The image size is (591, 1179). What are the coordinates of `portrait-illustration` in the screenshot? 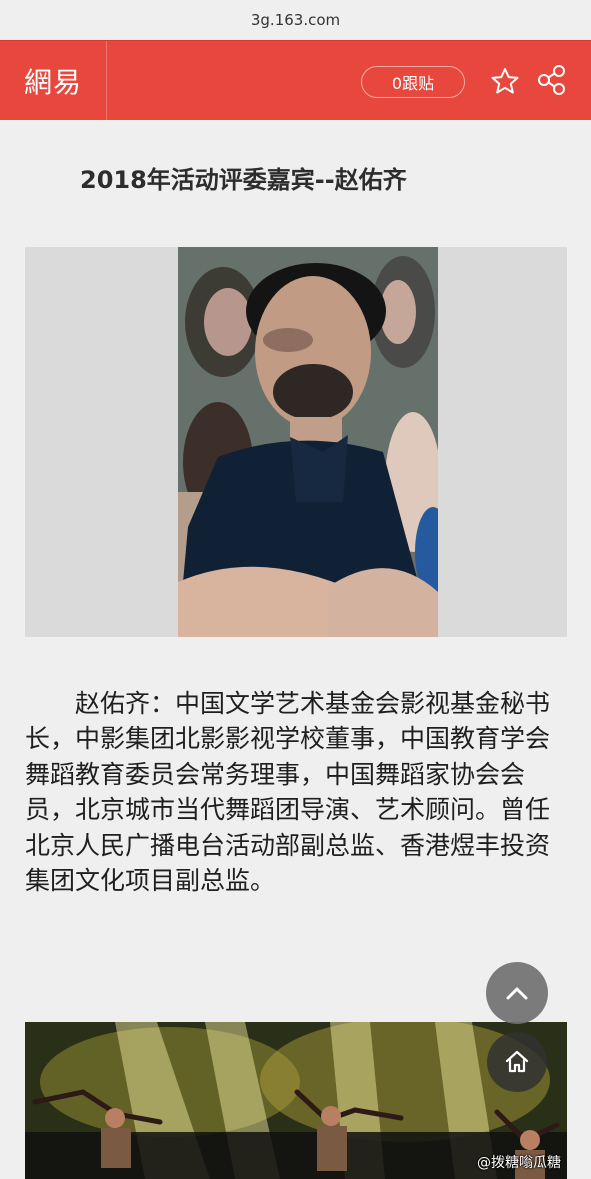 It's located at (308, 442).